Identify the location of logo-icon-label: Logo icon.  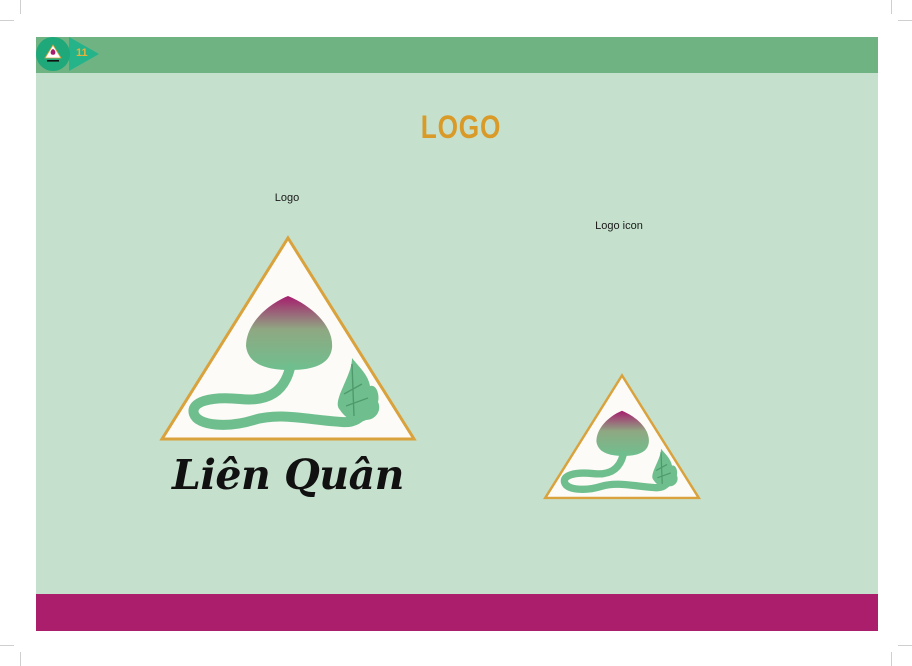
(619, 226).